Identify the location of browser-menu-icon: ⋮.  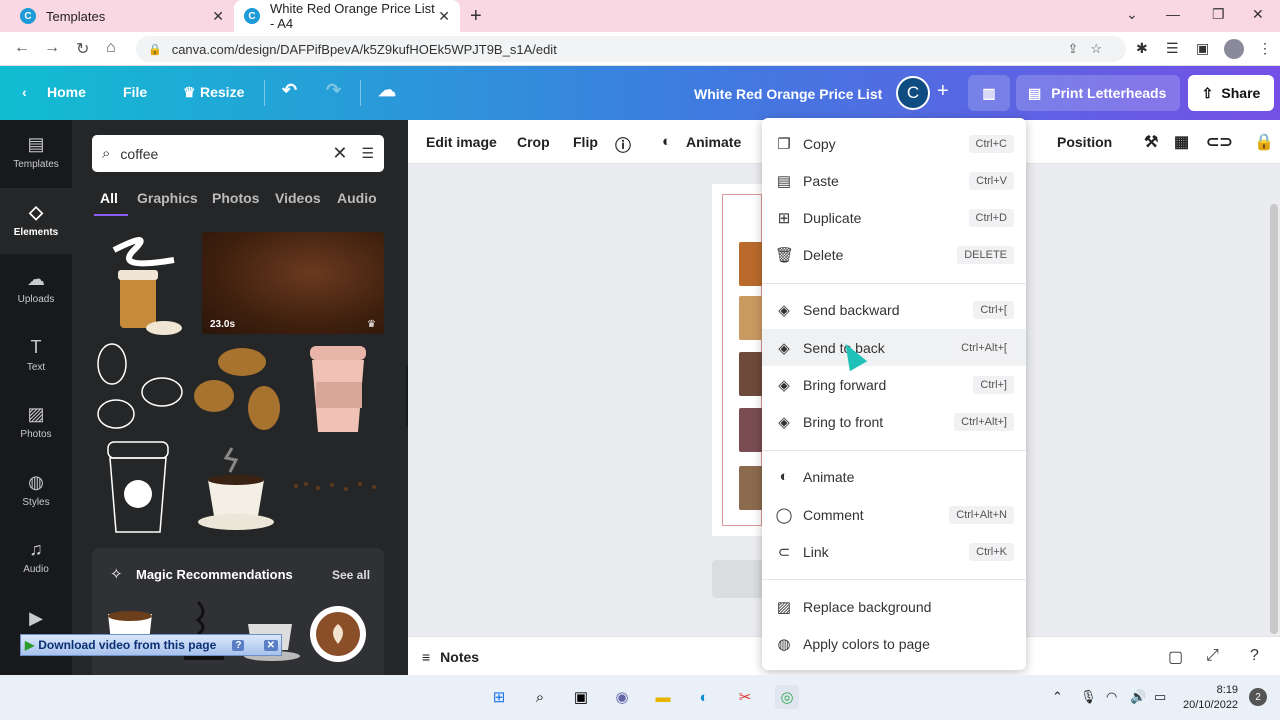
(1265, 48).